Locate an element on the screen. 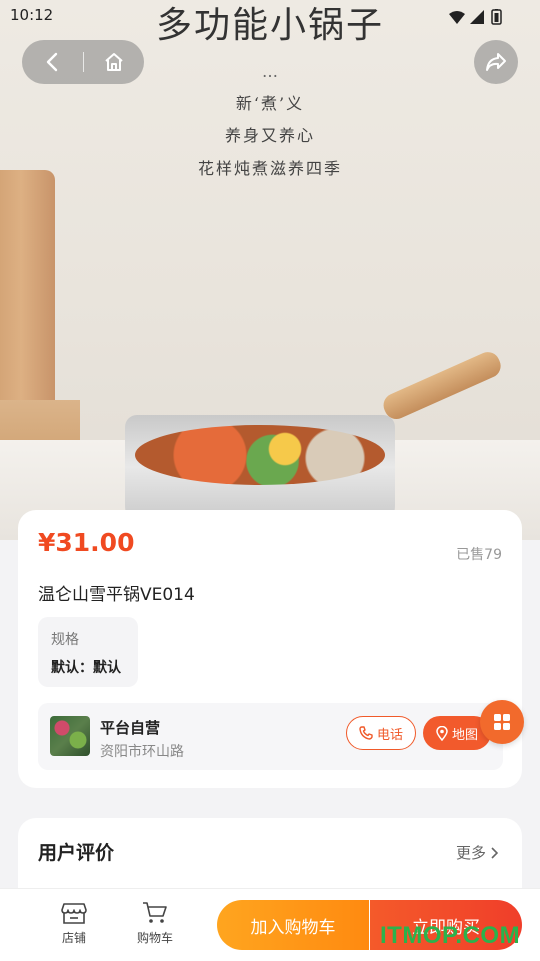 The width and height of the screenshot is (540, 961). back-button is located at coordinates (52, 62).